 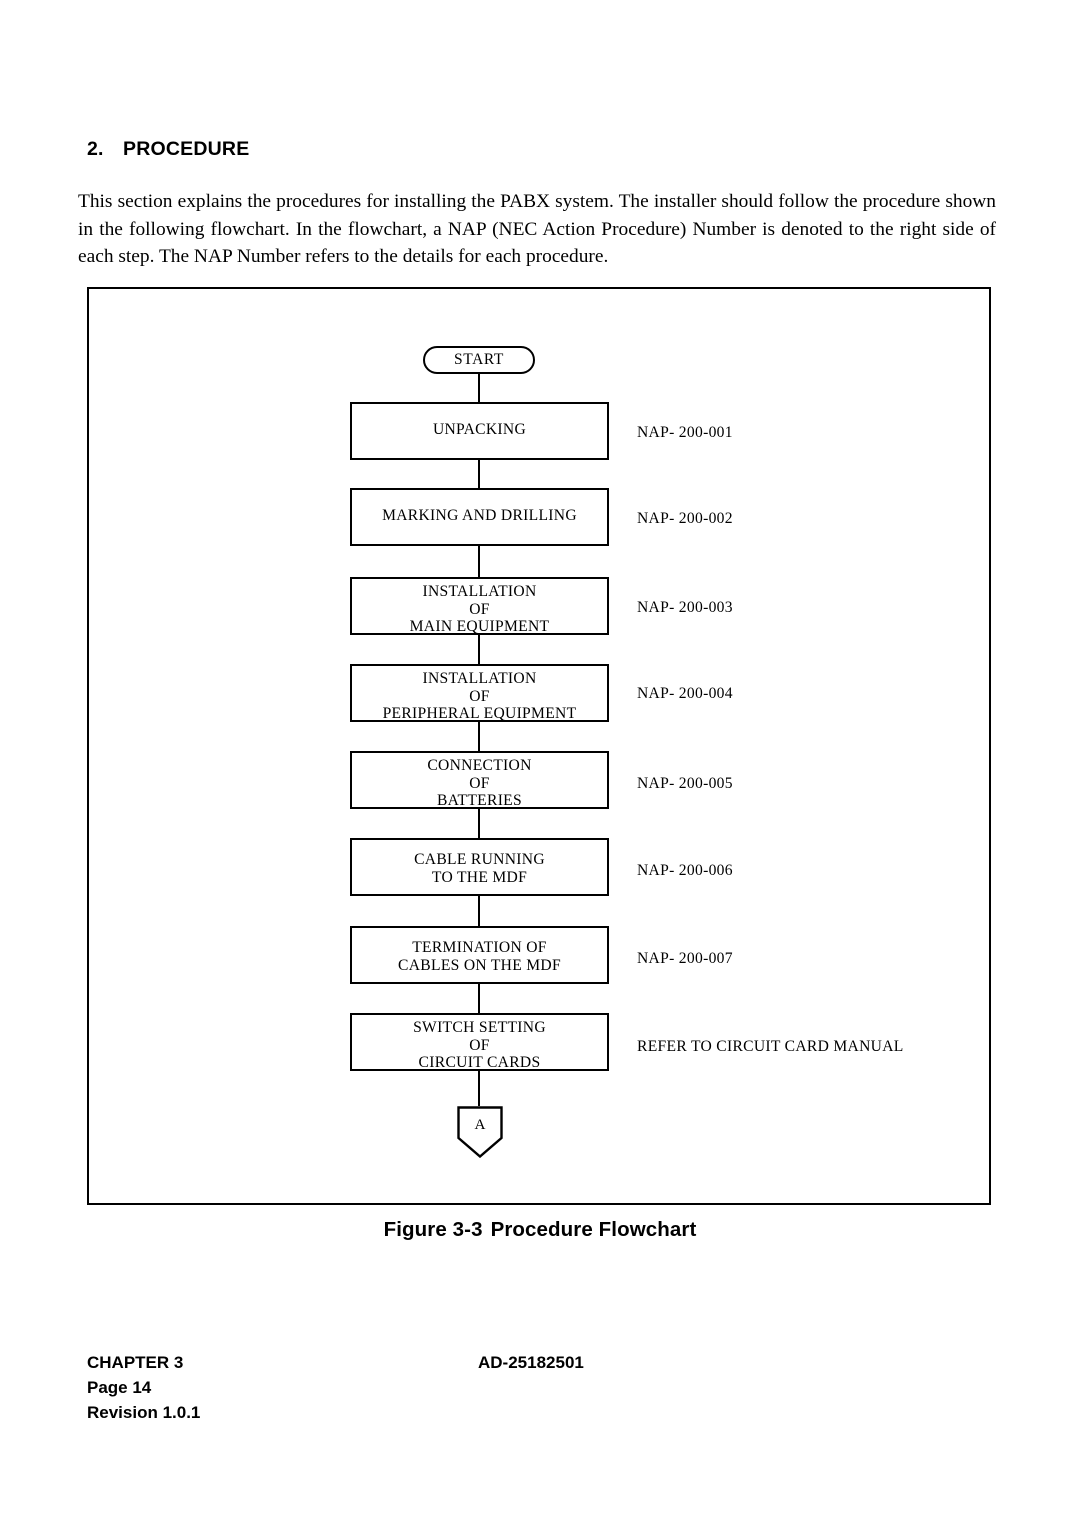 I want to click on footer-left-block: CHAPTER 3 Page 14 Revision 1.0.1, so click(x=143, y=1387).